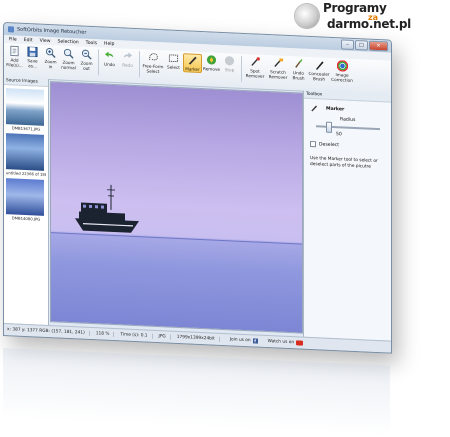 This screenshot has width=450, height=437. Describe the element at coordinates (255, 341) in the screenshot. I see `facebook-icon: f` at that location.